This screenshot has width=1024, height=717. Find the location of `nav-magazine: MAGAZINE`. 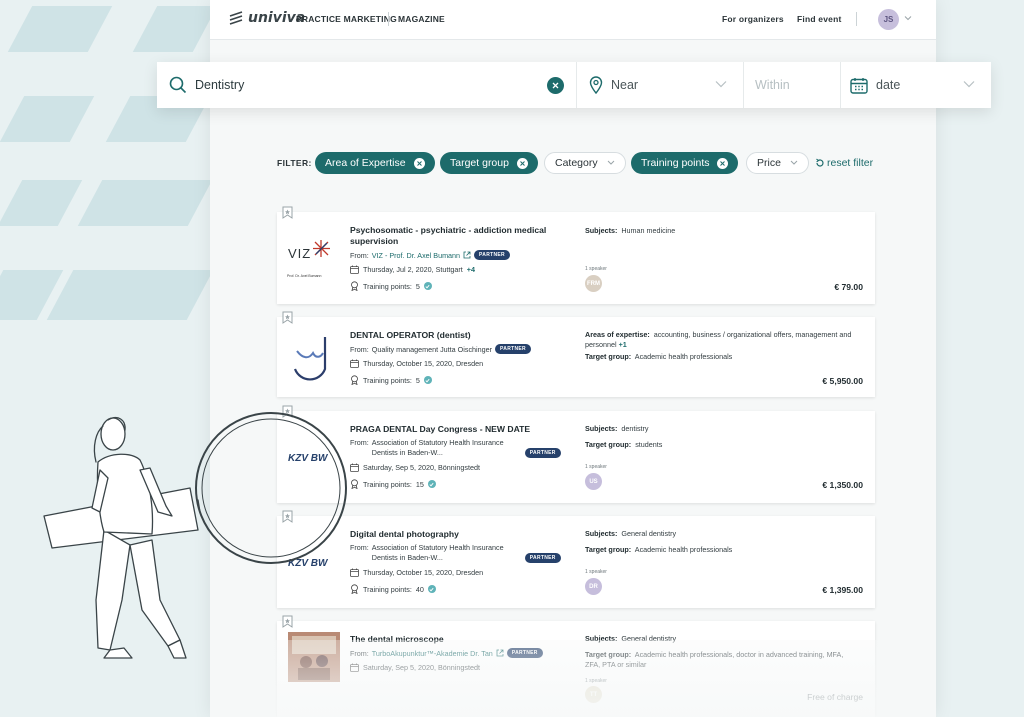

nav-magazine: MAGAZINE is located at coordinates (421, 19).